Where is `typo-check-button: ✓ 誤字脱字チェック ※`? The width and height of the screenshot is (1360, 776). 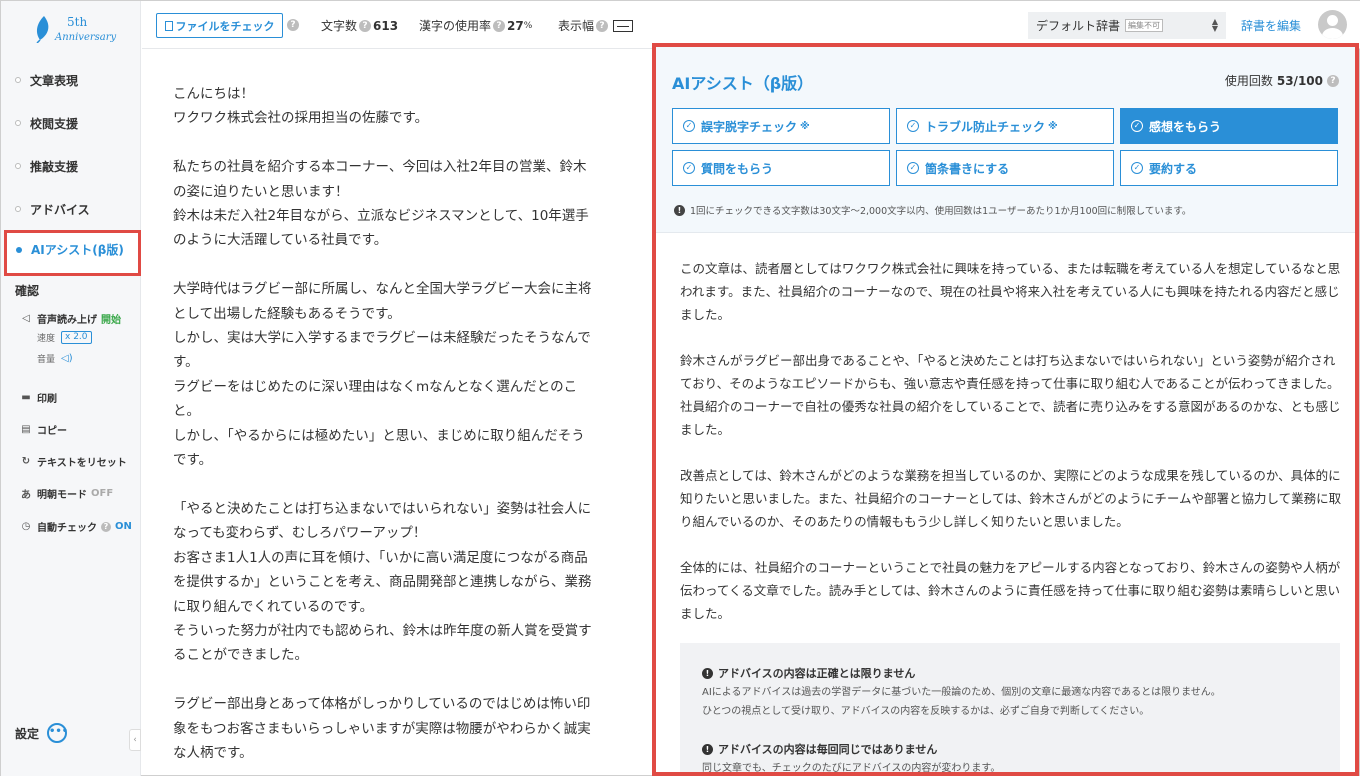
typo-check-button: ✓ 誤字脱字チェック ※ is located at coordinates (781, 126).